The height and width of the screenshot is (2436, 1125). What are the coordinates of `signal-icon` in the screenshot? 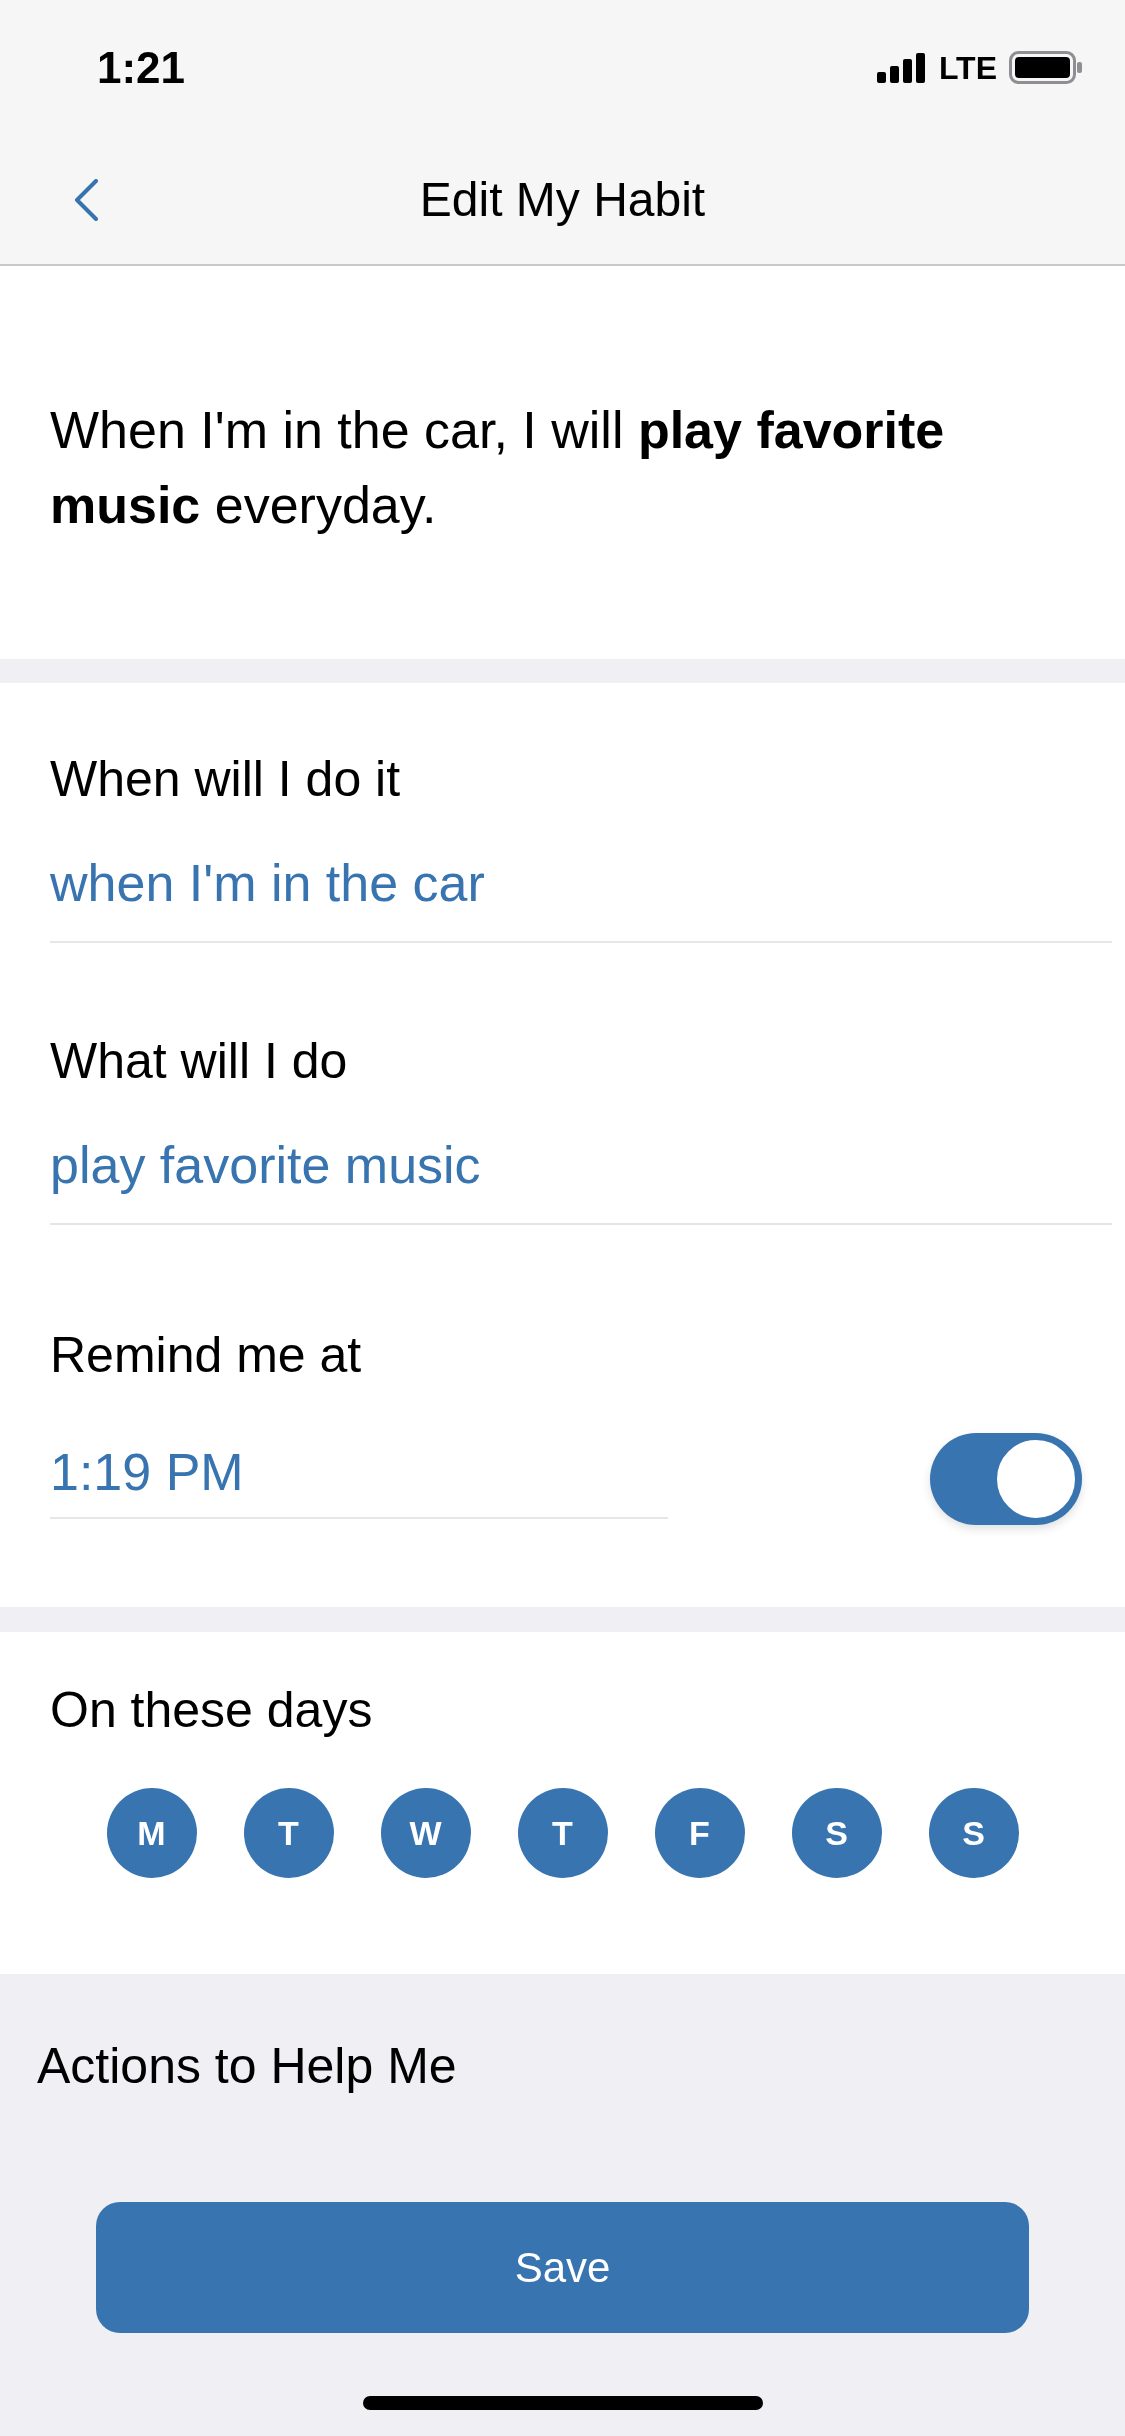 It's located at (901, 67).